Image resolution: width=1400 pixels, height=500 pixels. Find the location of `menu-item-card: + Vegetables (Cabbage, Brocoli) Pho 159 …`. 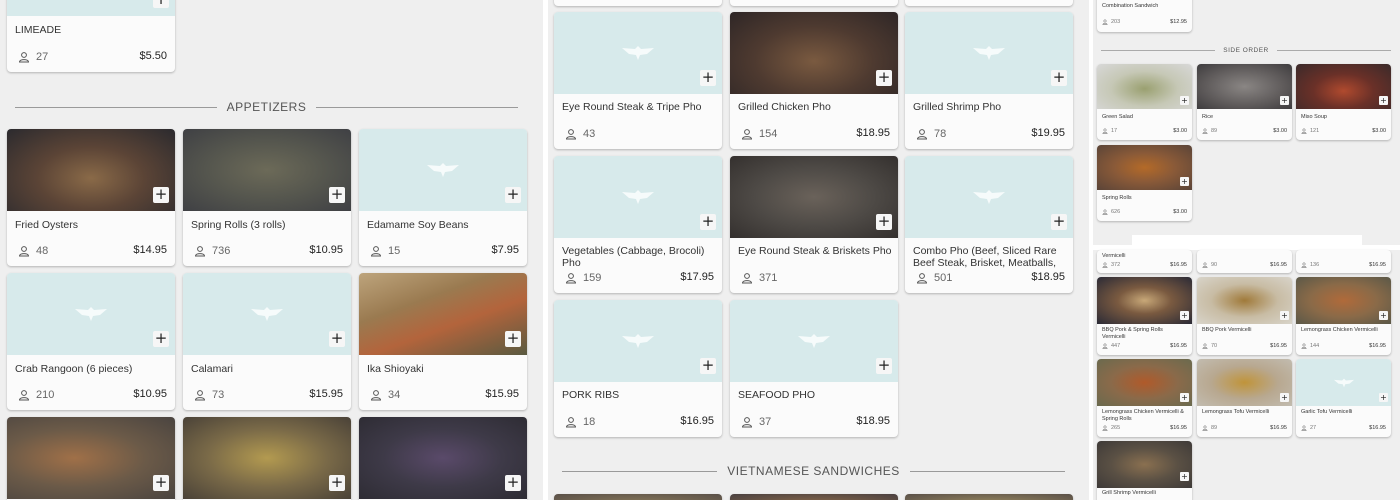

menu-item-card: + Vegetables (Cabbage, Brocoli) Pho 159 … is located at coordinates (638, 224).